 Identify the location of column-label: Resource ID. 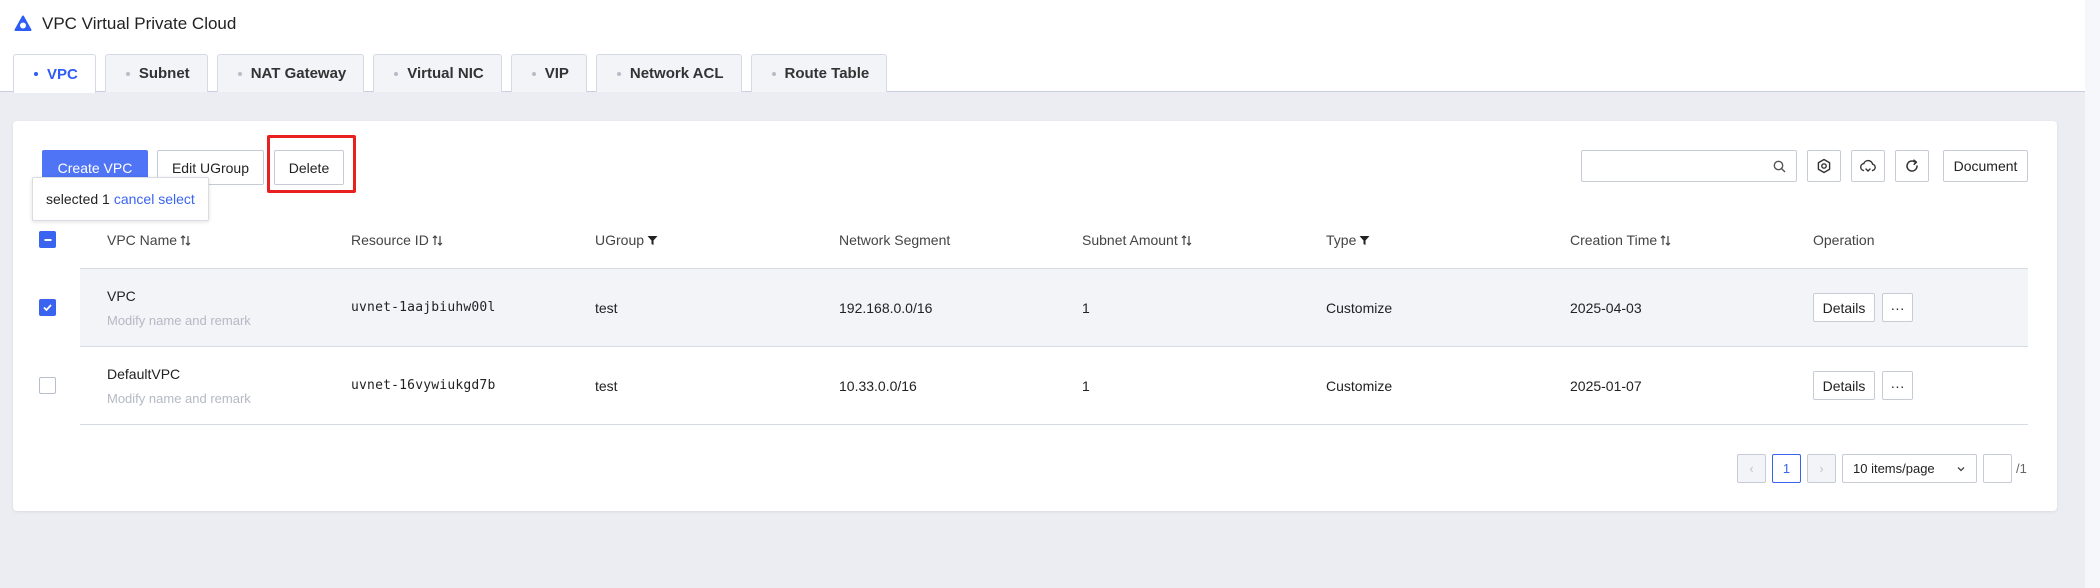
(390, 239).